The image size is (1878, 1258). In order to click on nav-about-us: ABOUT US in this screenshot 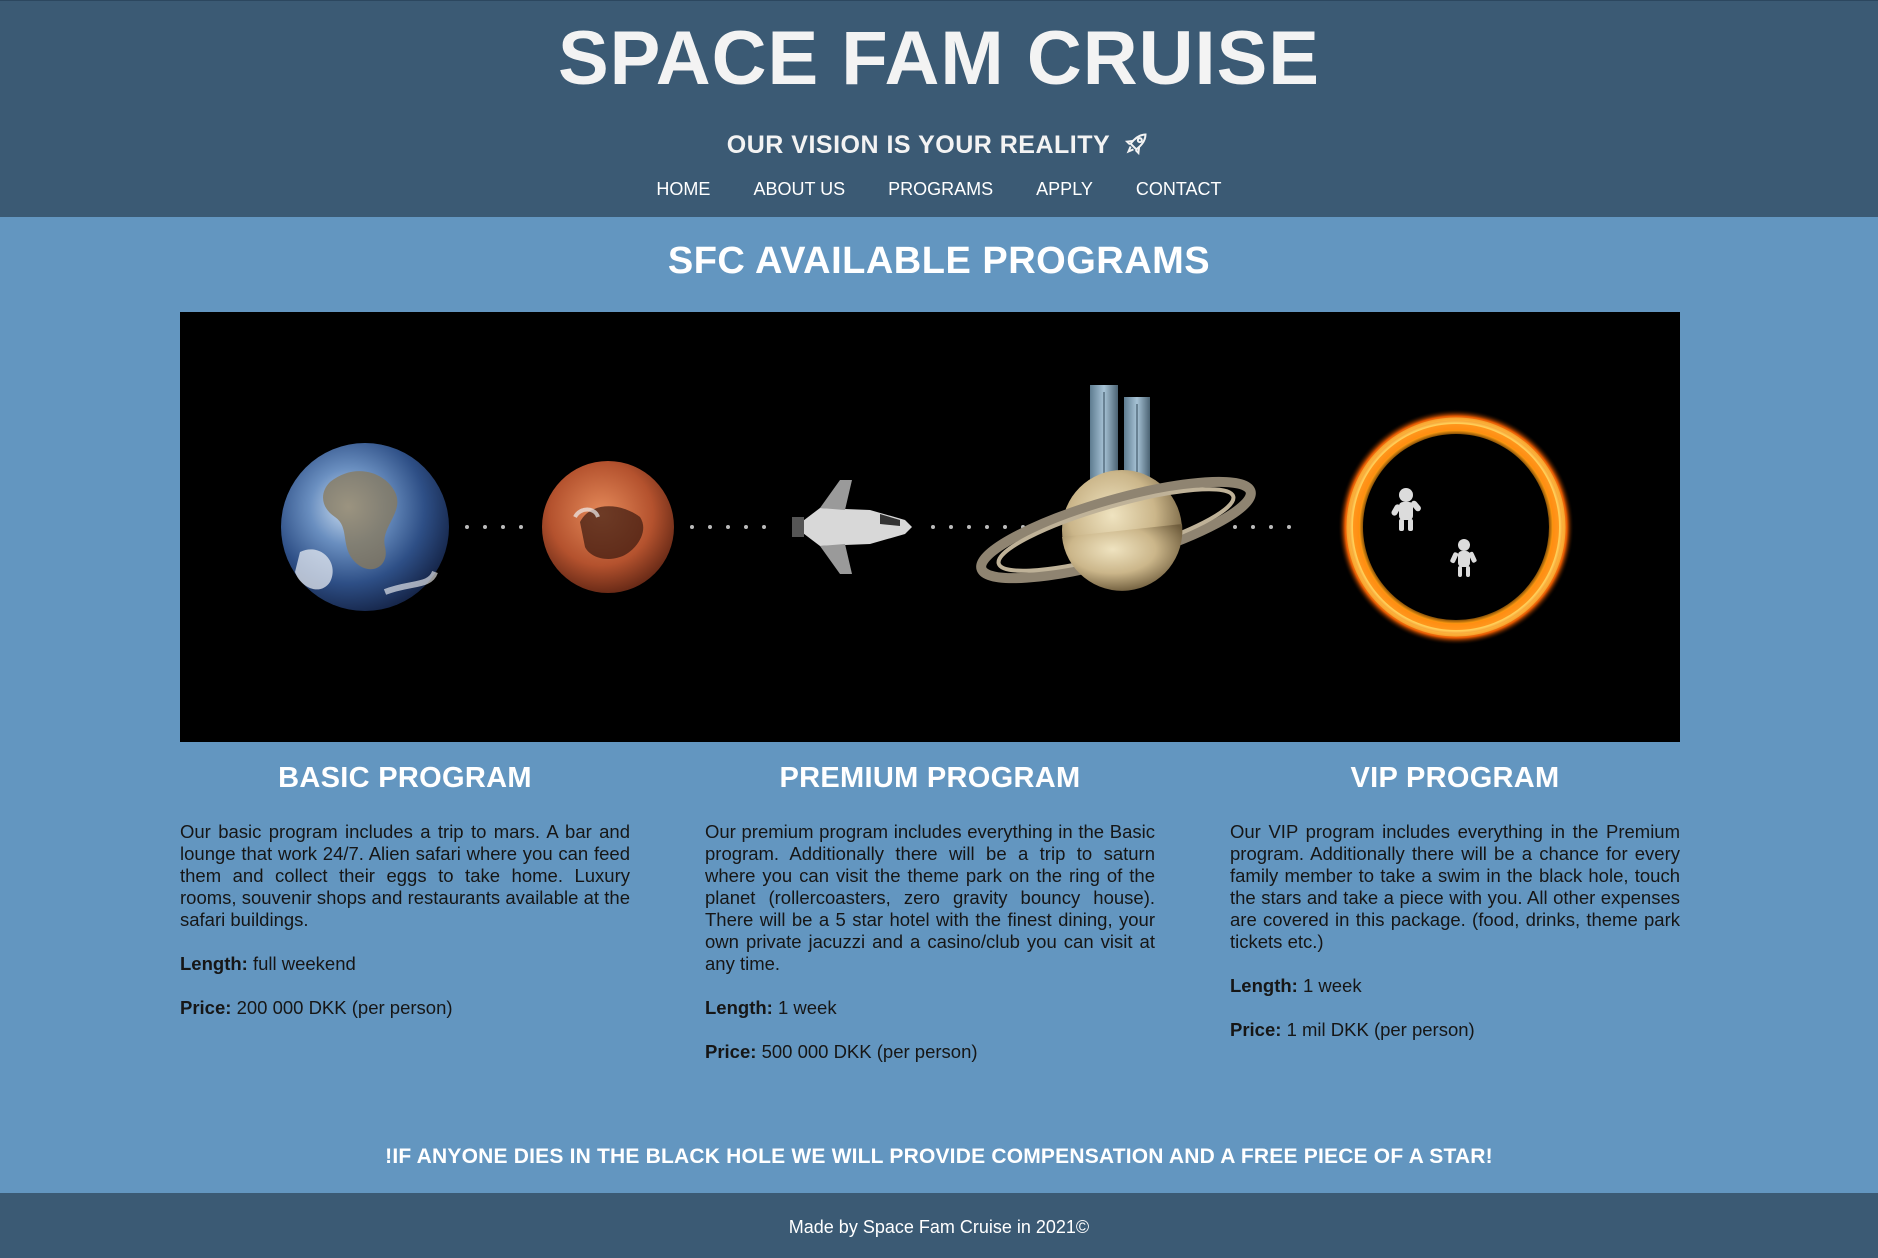, I will do `click(799, 189)`.